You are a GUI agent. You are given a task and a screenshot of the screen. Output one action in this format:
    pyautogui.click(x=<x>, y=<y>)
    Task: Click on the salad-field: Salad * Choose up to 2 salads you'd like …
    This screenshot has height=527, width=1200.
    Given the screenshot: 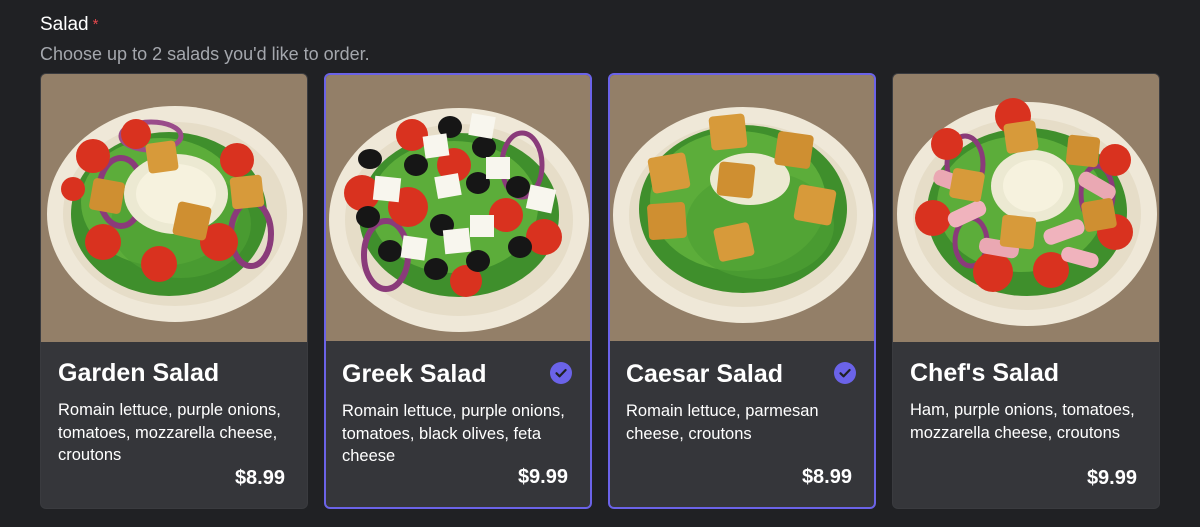 What is the action you would take?
    pyautogui.click(x=601, y=39)
    